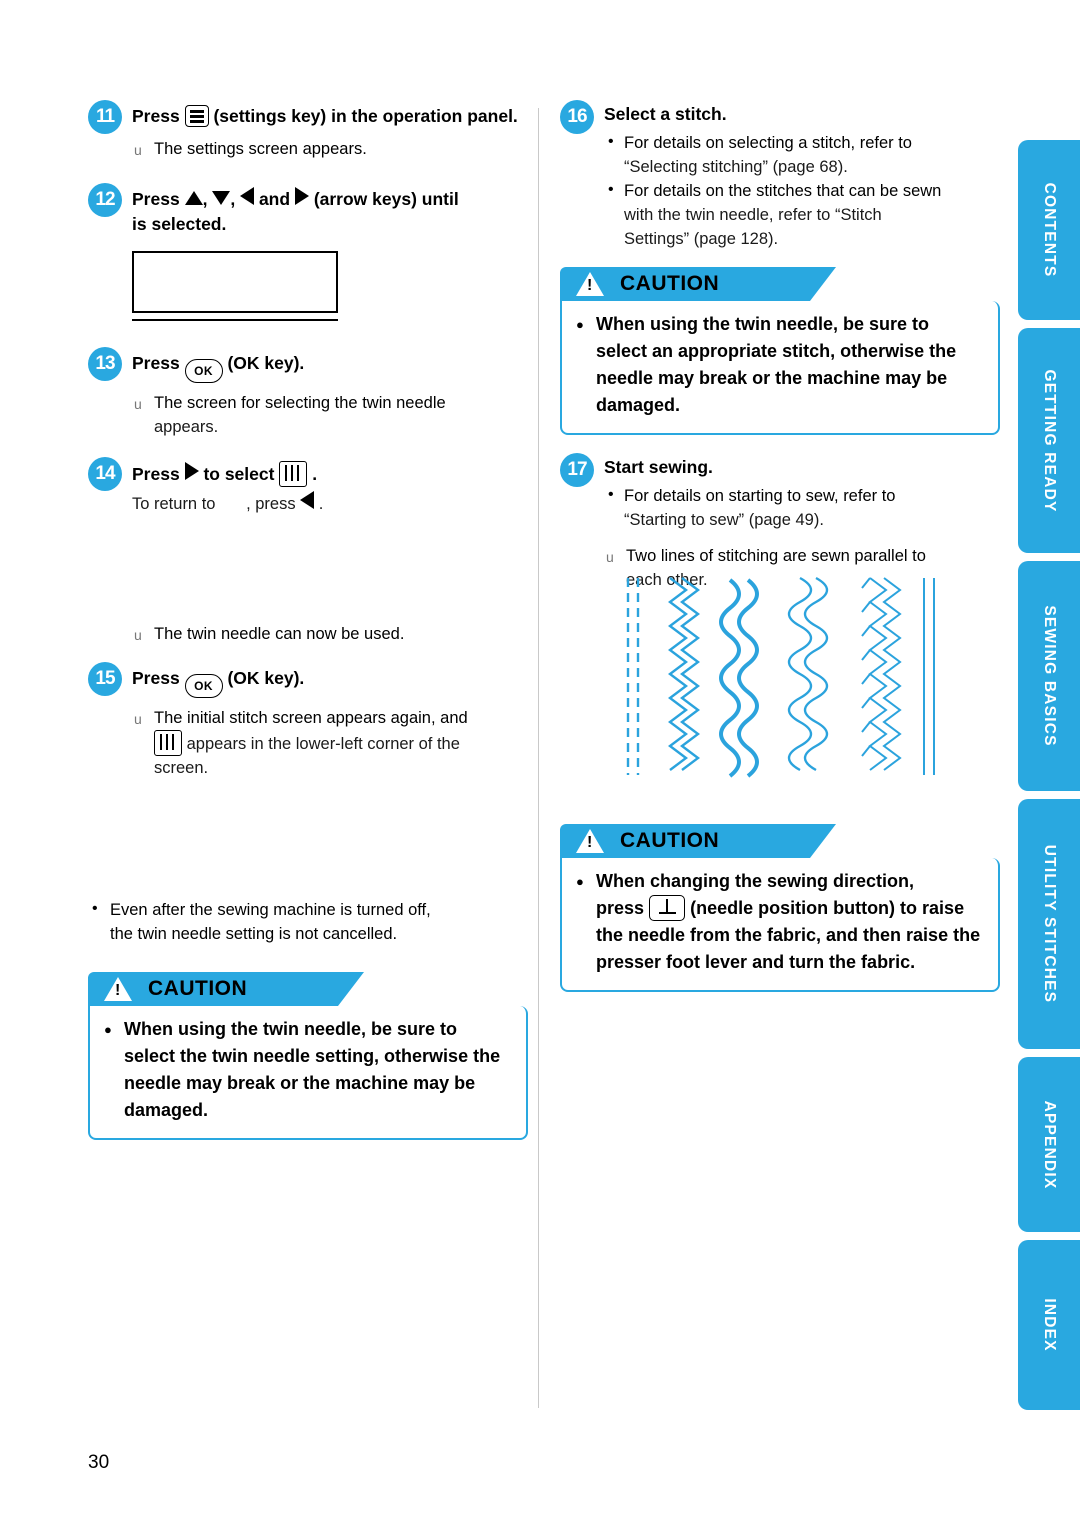 The image size is (1080, 1526). Describe the element at coordinates (330, 634) in the screenshot. I see `step-14-result: The twin needle can now be used.` at that location.